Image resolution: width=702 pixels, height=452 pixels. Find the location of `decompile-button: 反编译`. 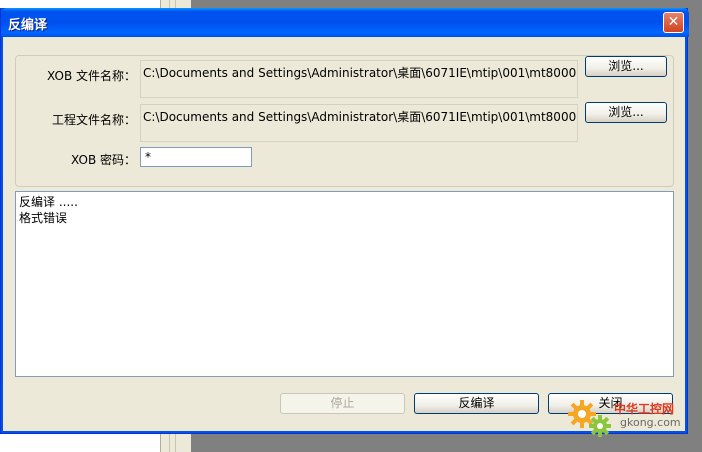

decompile-button: 反编译 is located at coordinates (476, 403).